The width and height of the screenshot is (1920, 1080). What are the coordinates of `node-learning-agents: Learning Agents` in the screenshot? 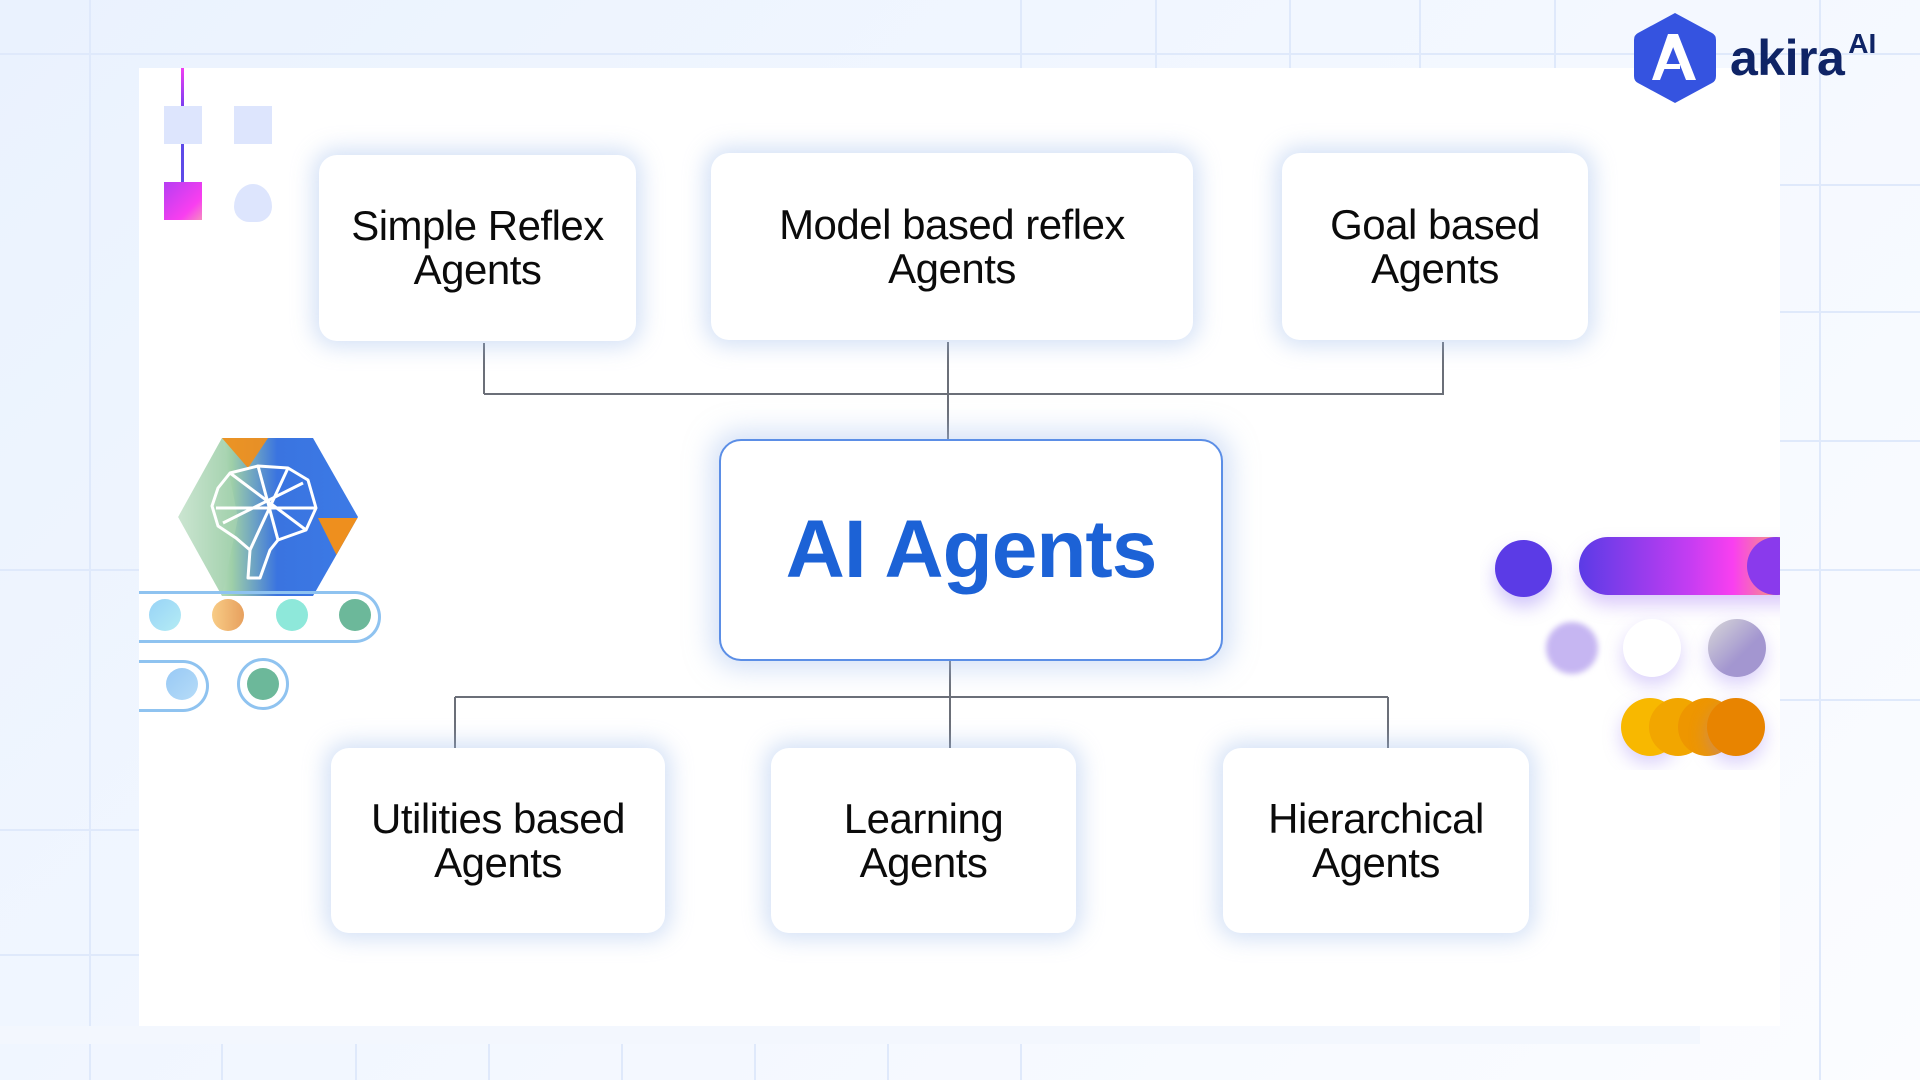 It's located at (923, 840).